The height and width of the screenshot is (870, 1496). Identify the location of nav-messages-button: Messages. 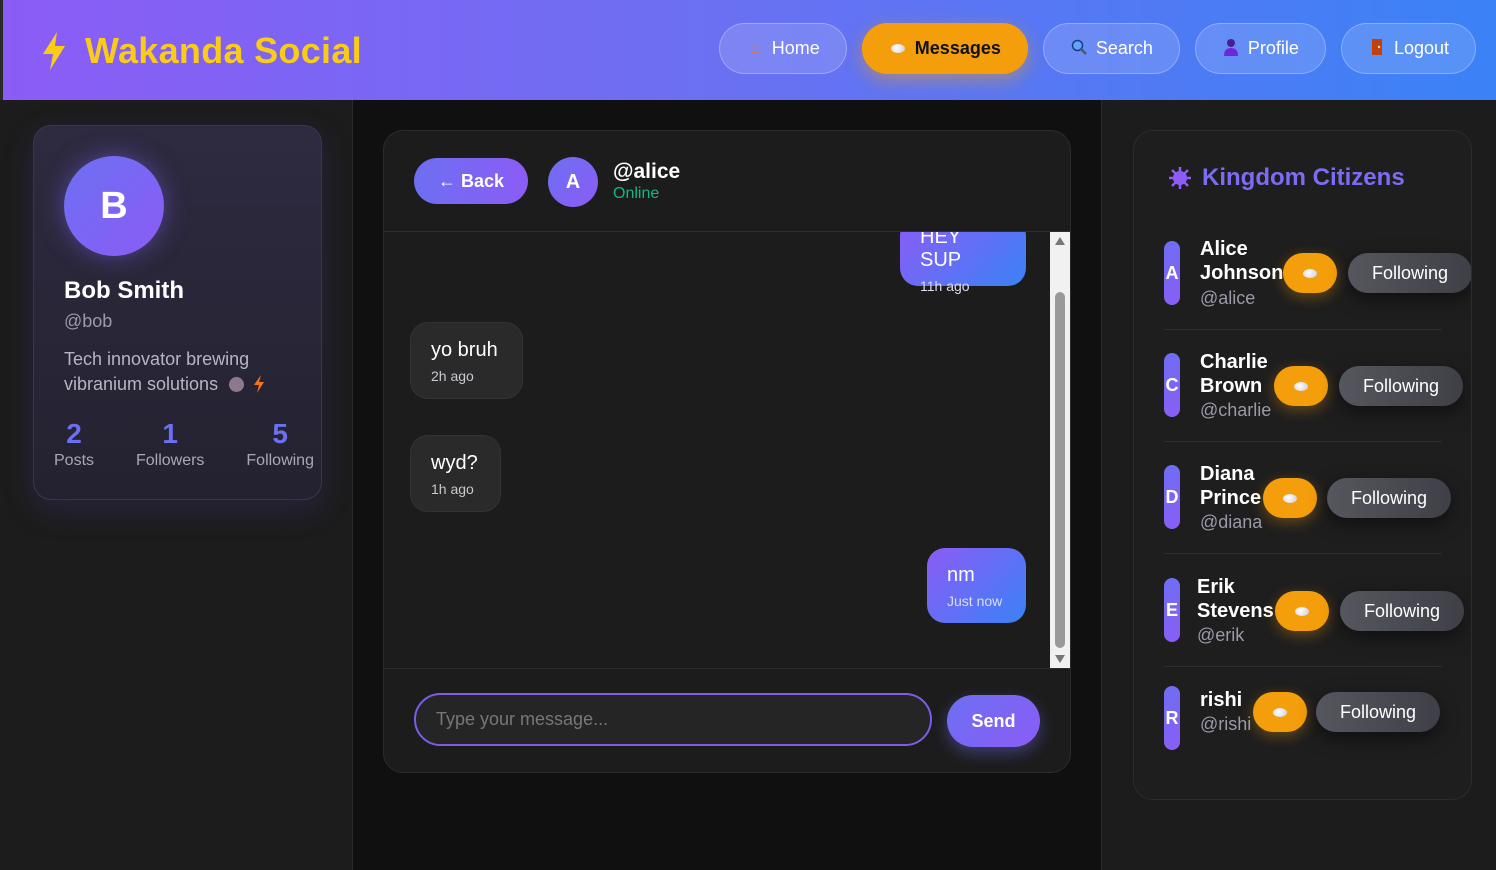
(944, 48).